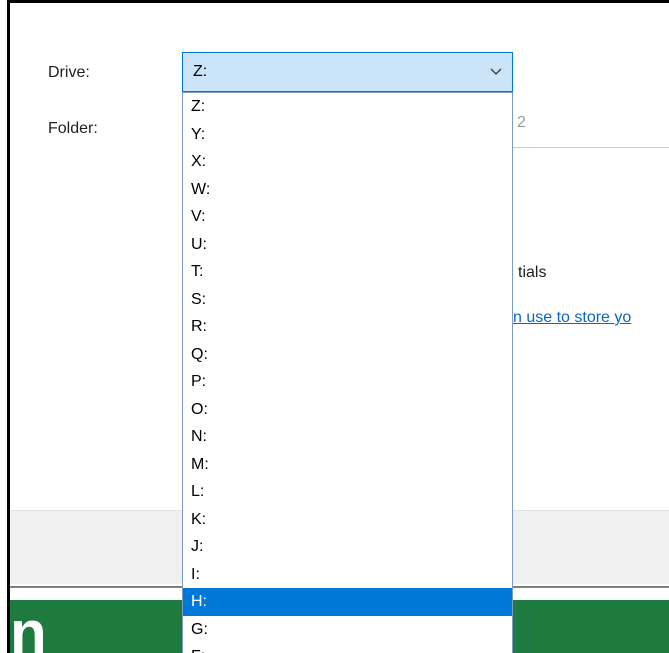 The width and height of the screenshot is (669, 653). I want to click on drive-option: Z:, so click(347, 107).